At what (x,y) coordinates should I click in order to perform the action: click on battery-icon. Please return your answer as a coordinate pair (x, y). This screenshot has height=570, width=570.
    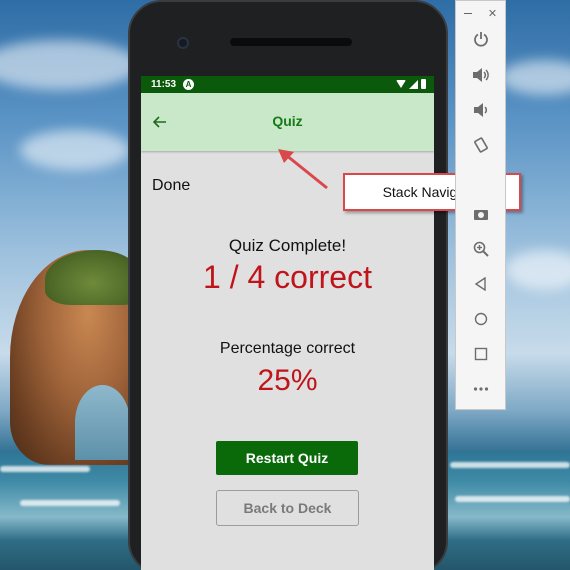
    Looking at the image, I should click on (423, 84).